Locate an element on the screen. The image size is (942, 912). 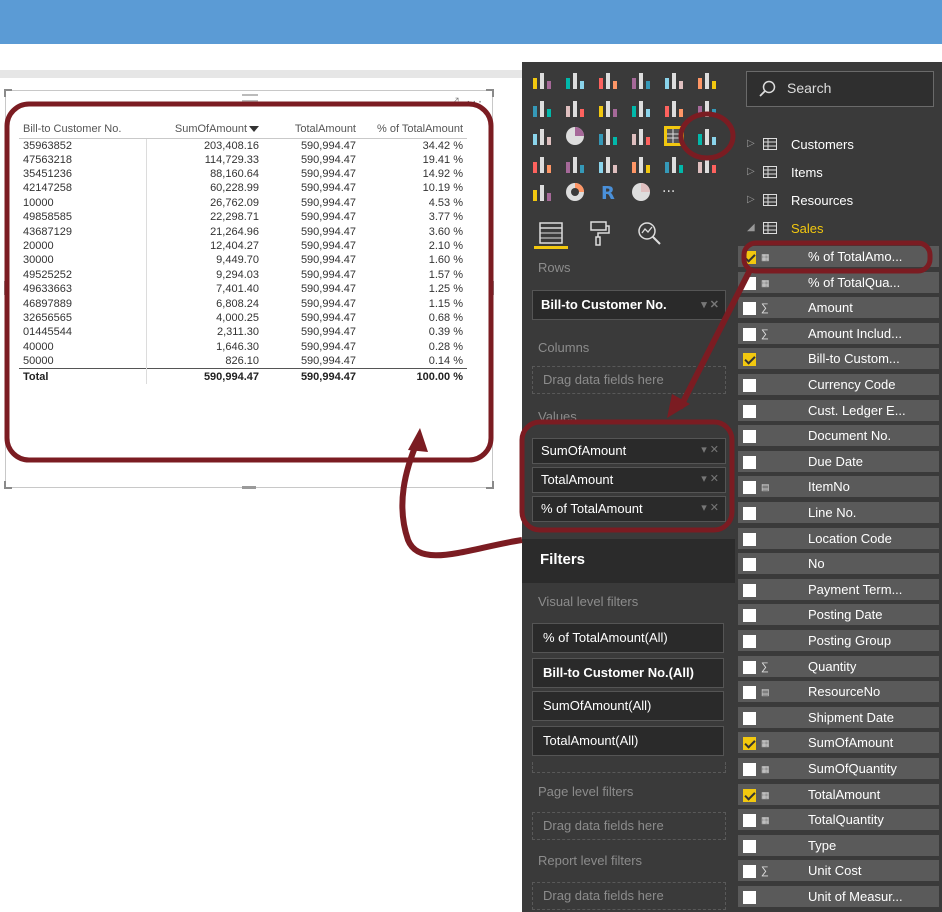
field-item: Posting Group is located at coordinates (838, 641).